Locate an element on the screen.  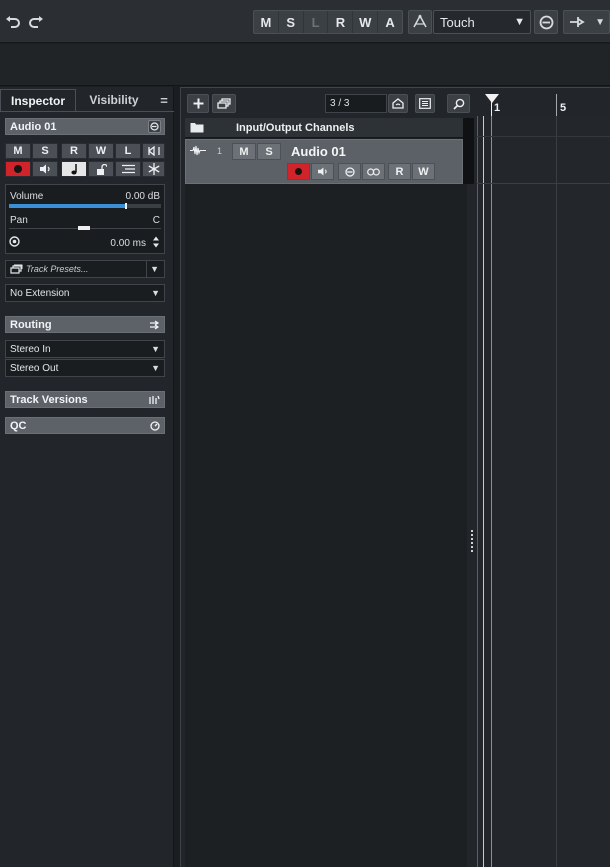
ruler-bar-5: 5 is located at coordinates (563, 108).